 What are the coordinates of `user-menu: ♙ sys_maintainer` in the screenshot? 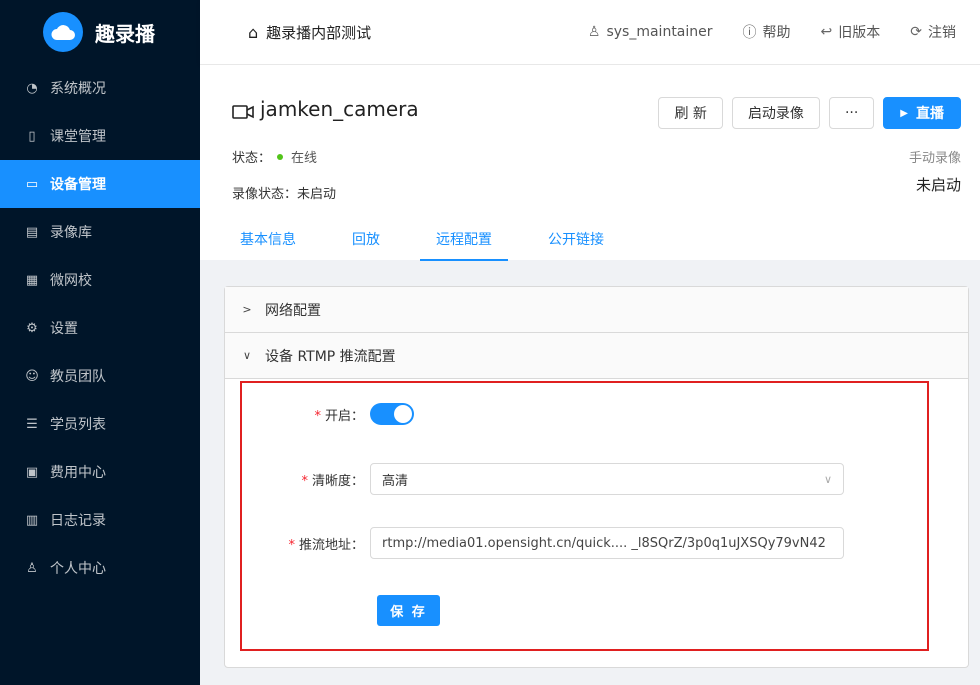 It's located at (650, 32).